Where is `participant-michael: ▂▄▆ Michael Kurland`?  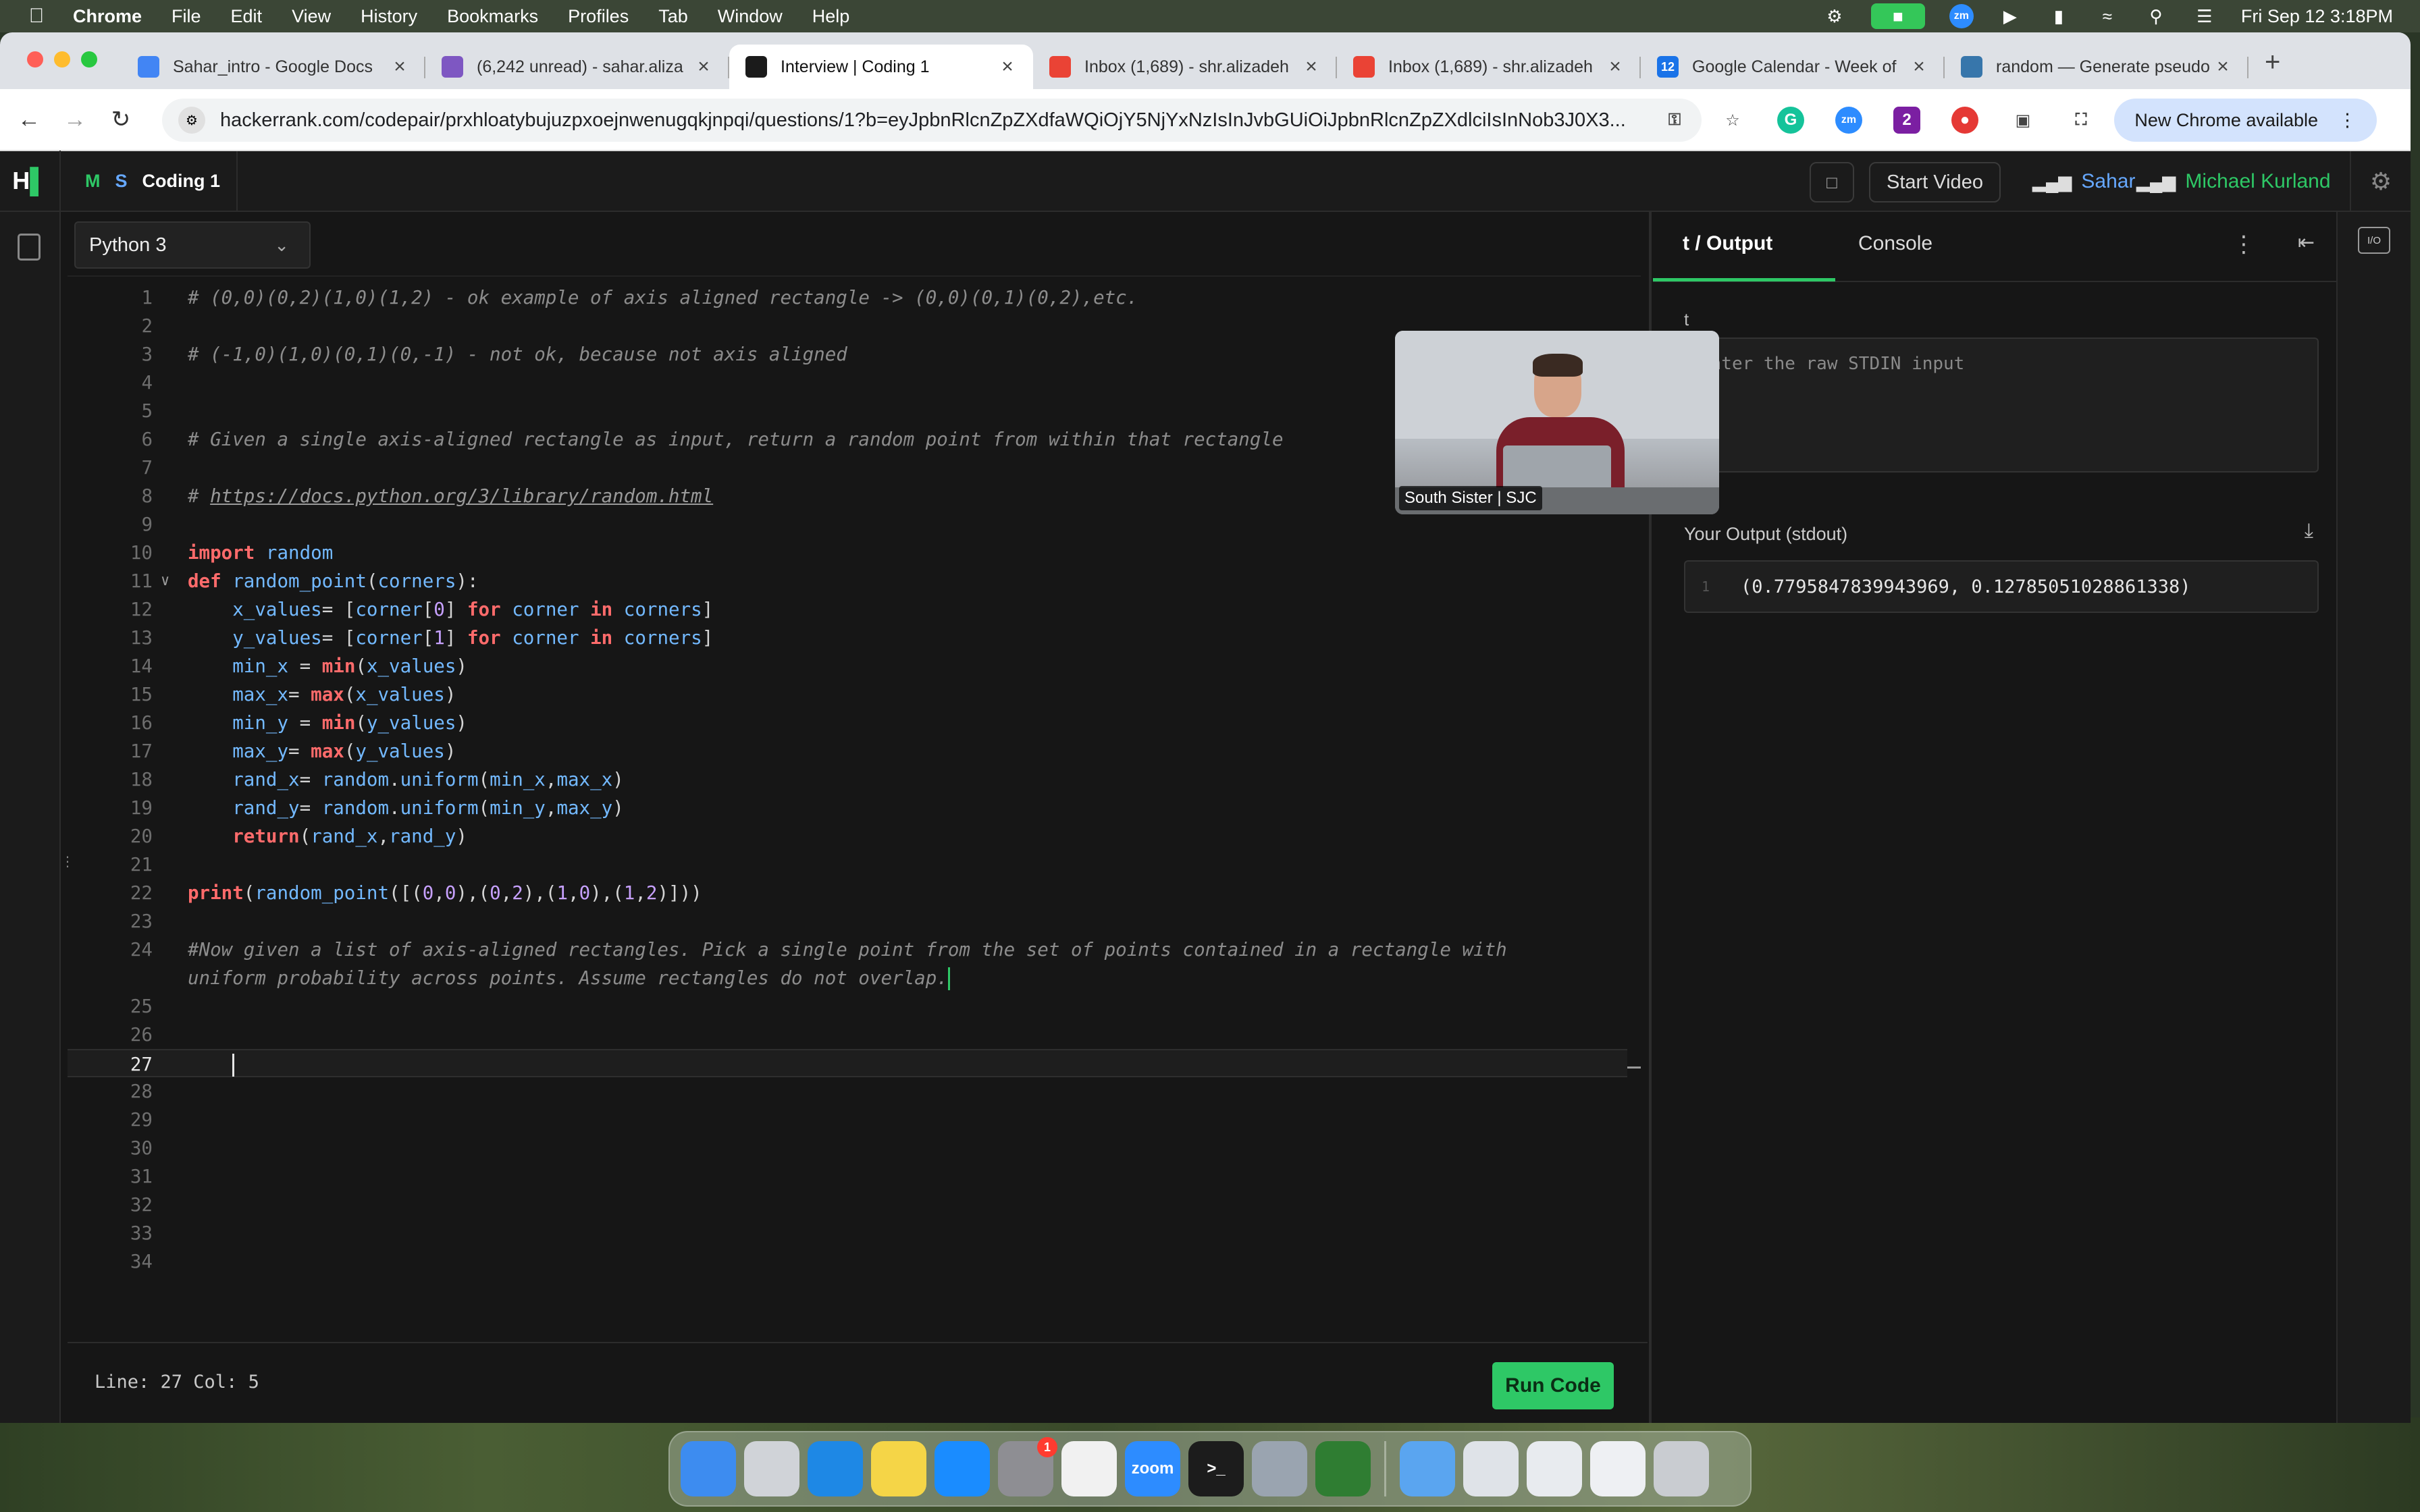
participant-michael: ▂▄▆ Michael Kurland is located at coordinates (2233, 181).